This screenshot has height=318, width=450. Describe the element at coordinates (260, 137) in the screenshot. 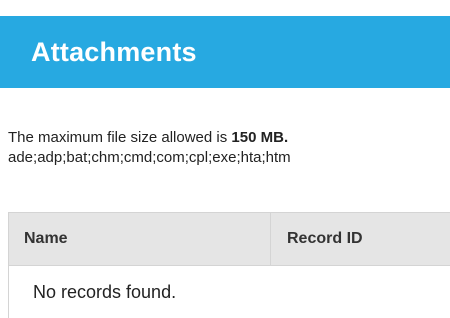

I see `max-size-value: 150 MB.` at that location.